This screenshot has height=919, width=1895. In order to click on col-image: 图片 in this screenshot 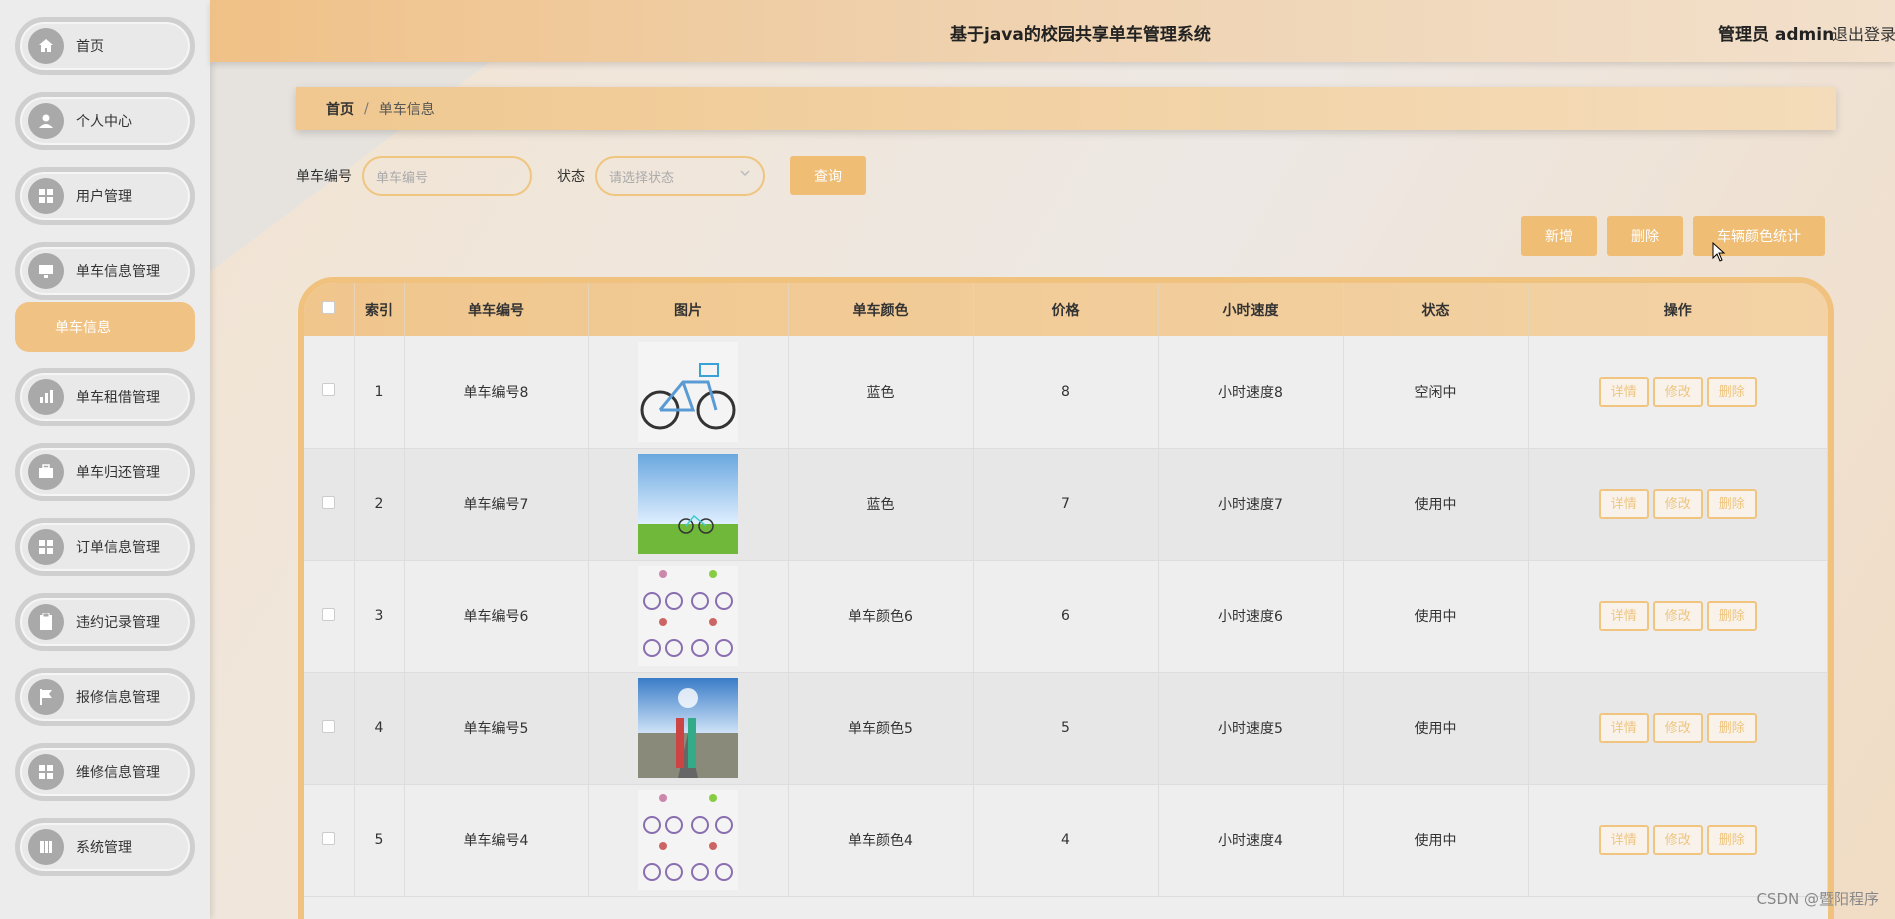, I will do `click(688, 309)`.